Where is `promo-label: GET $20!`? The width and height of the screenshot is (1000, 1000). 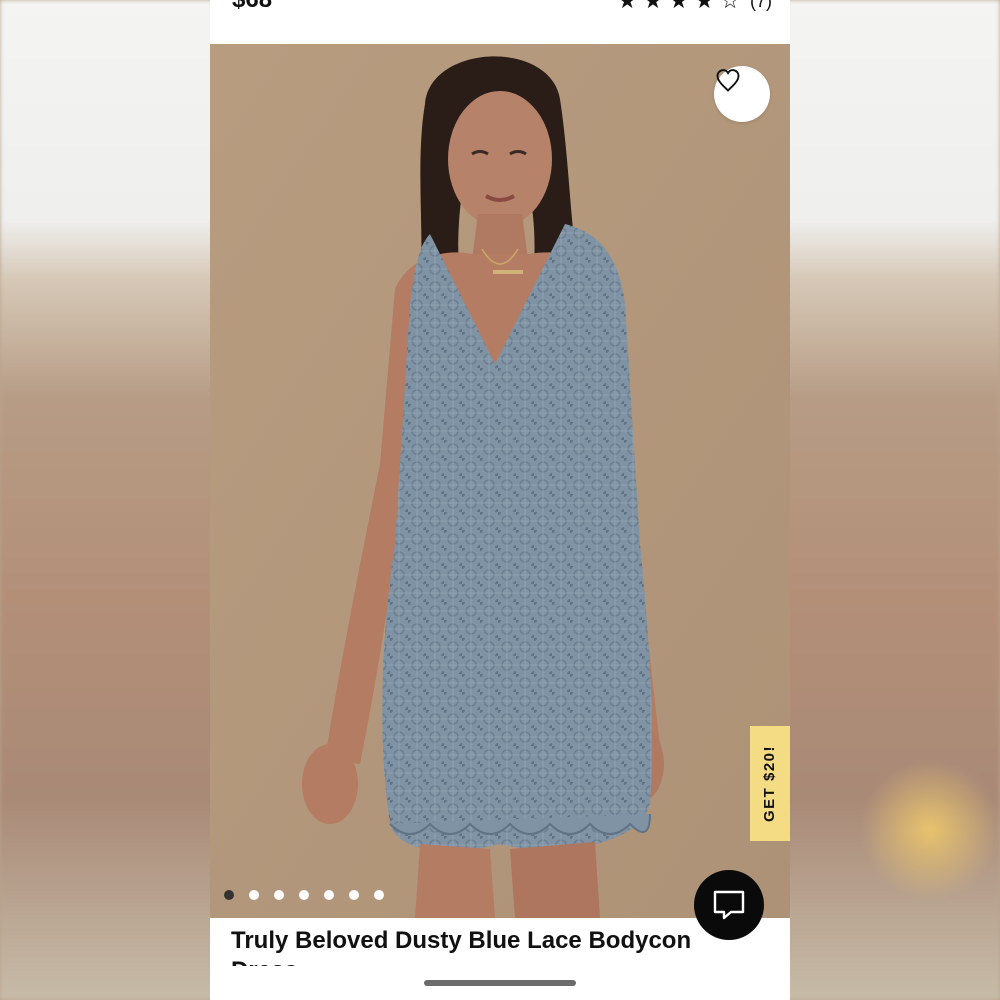
promo-label: GET $20! is located at coordinates (770, 783).